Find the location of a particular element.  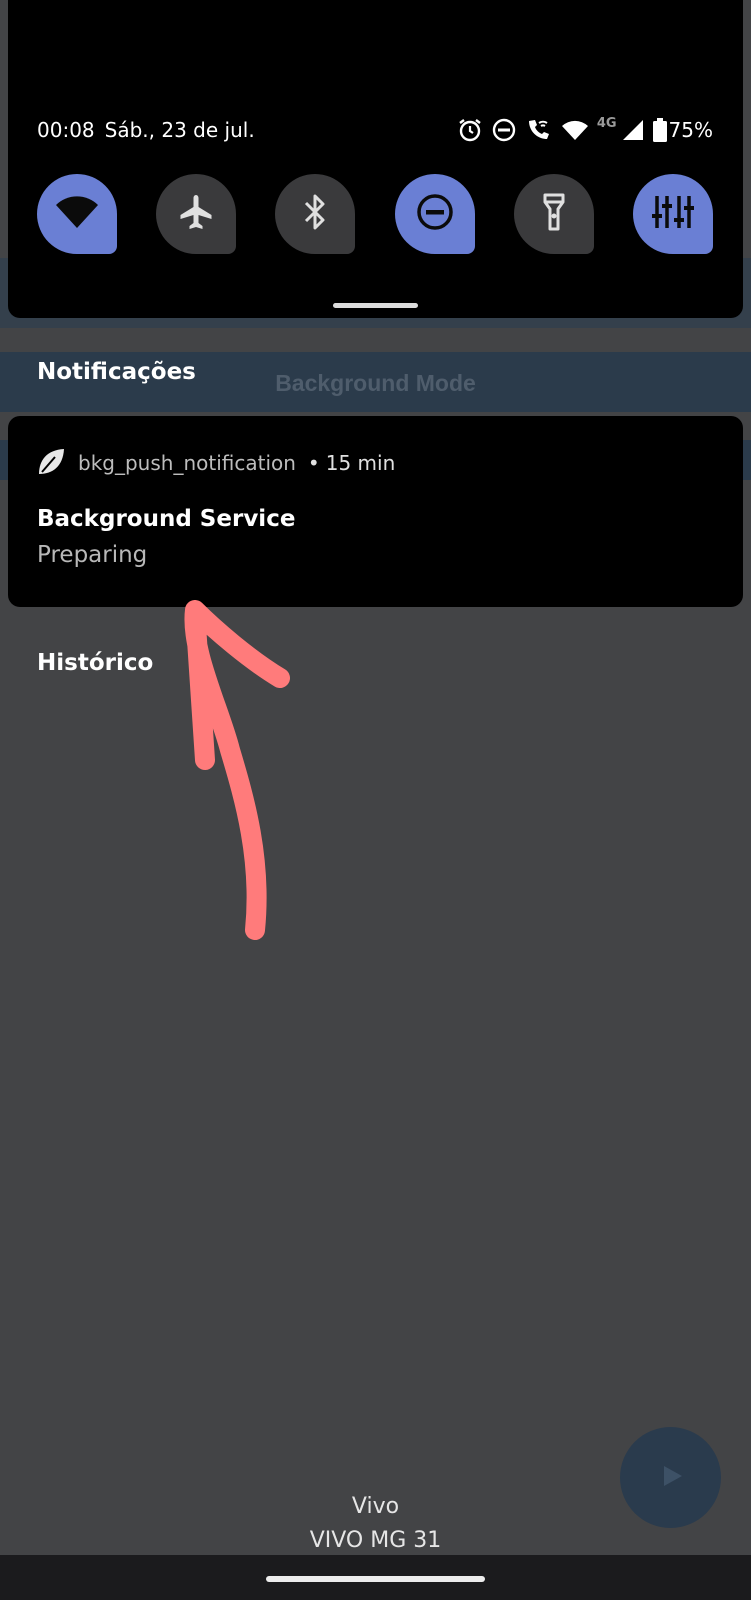

play-icon is located at coordinates (671, 1478).